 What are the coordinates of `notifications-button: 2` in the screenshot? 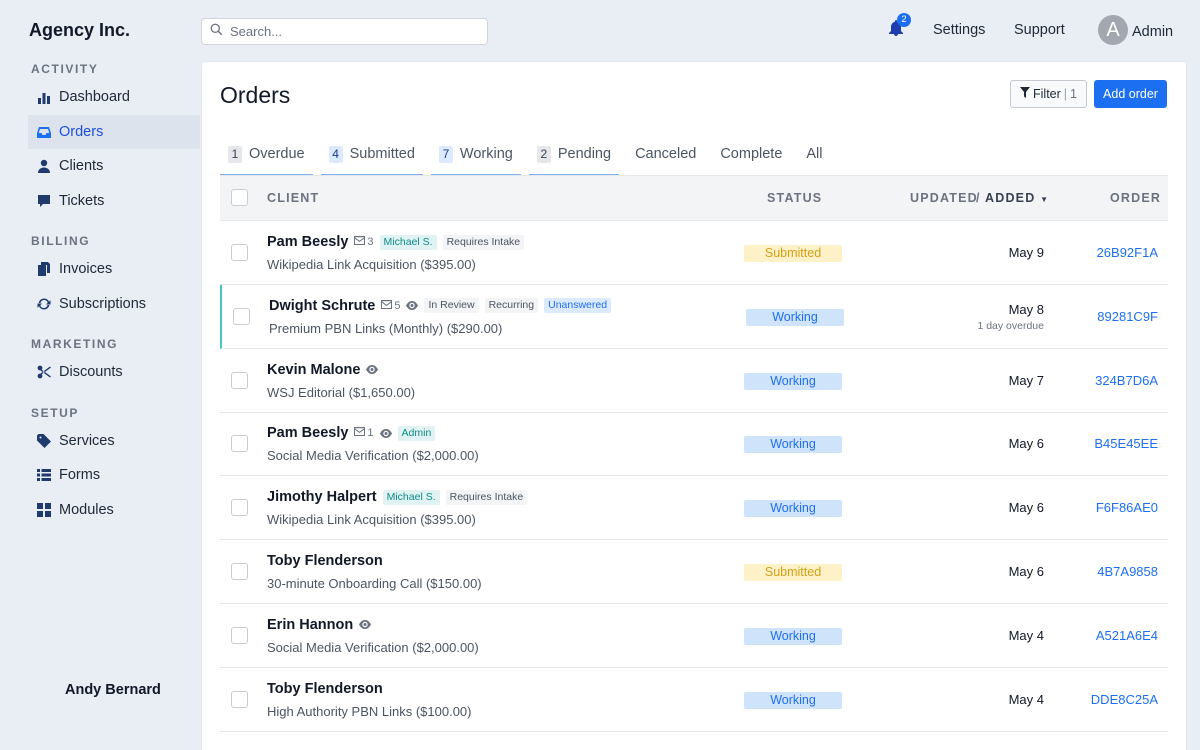 It's located at (900, 25).